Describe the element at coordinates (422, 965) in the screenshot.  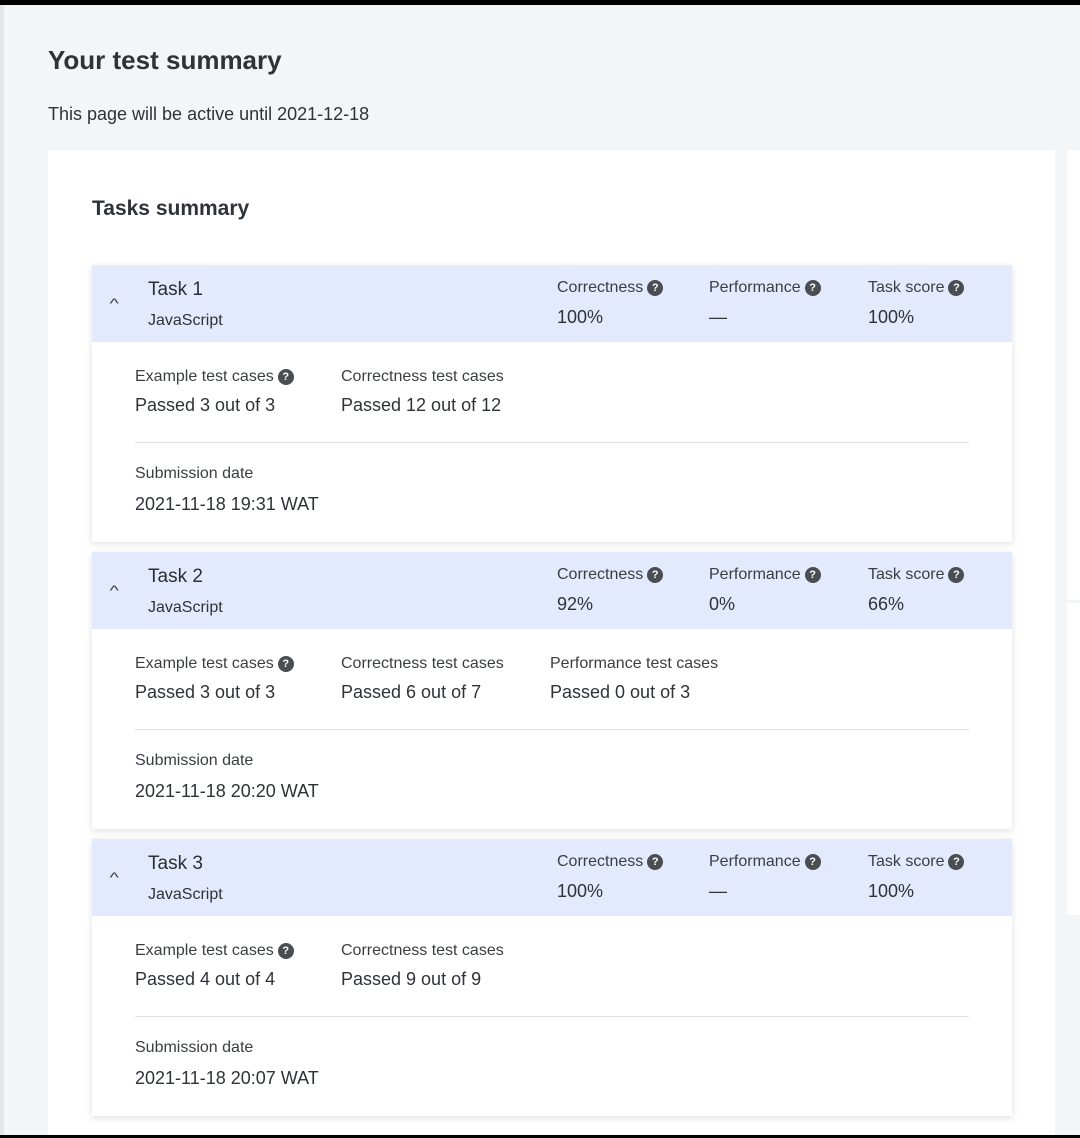
I see `correctness-test-cases: Correctness test cases Passed 9 out of 9` at that location.